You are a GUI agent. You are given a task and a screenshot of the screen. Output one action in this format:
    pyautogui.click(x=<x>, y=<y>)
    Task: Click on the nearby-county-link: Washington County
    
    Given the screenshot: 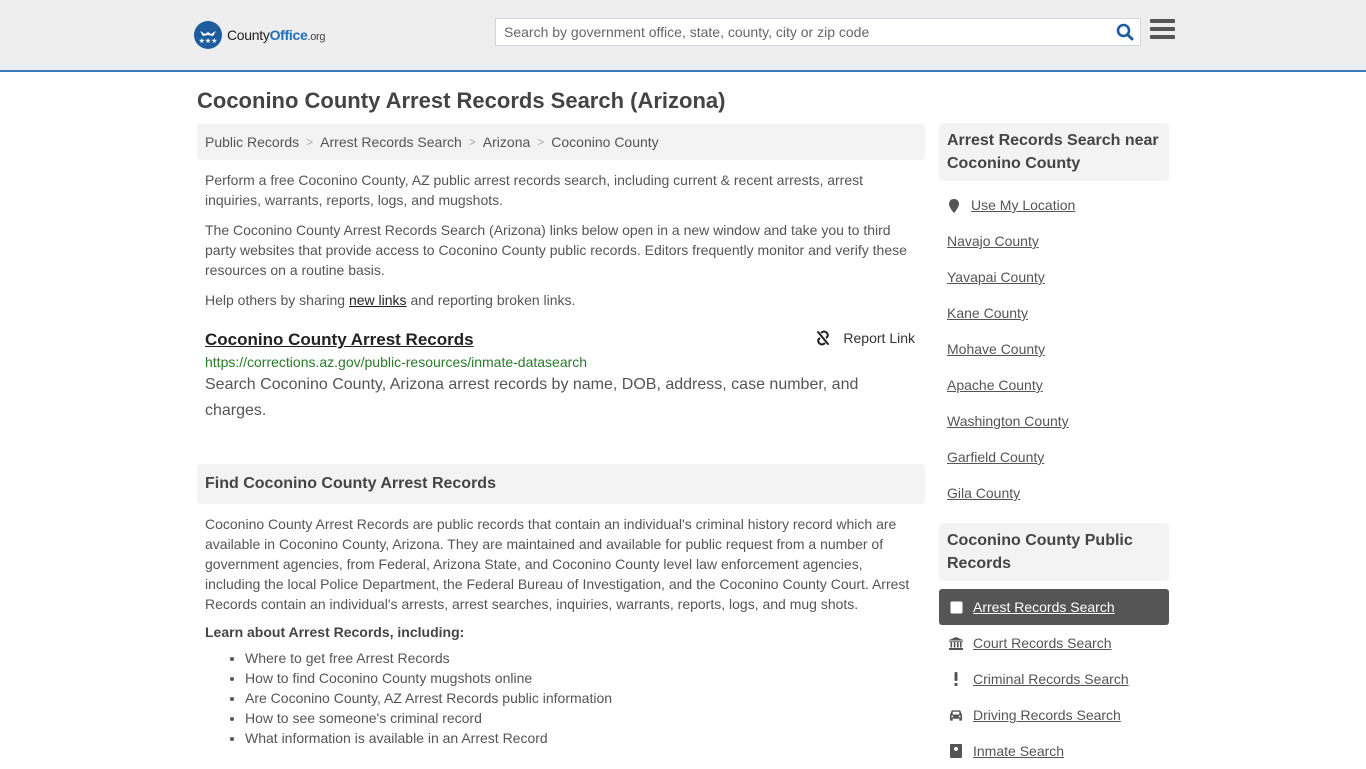 What is the action you would take?
    pyautogui.click(x=1008, y=421)
    